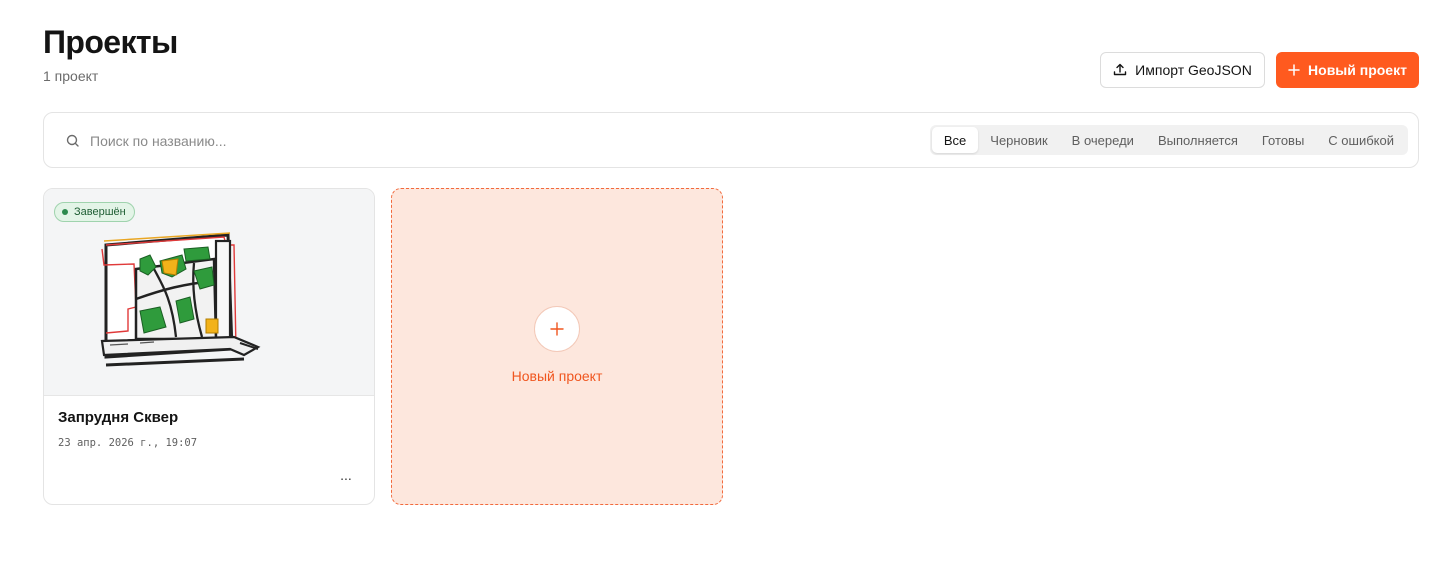 This screenshot has width=1440, height=561. I want to click on project-date: 23 апр. 2026 г., 19:07, so click(128, 443).